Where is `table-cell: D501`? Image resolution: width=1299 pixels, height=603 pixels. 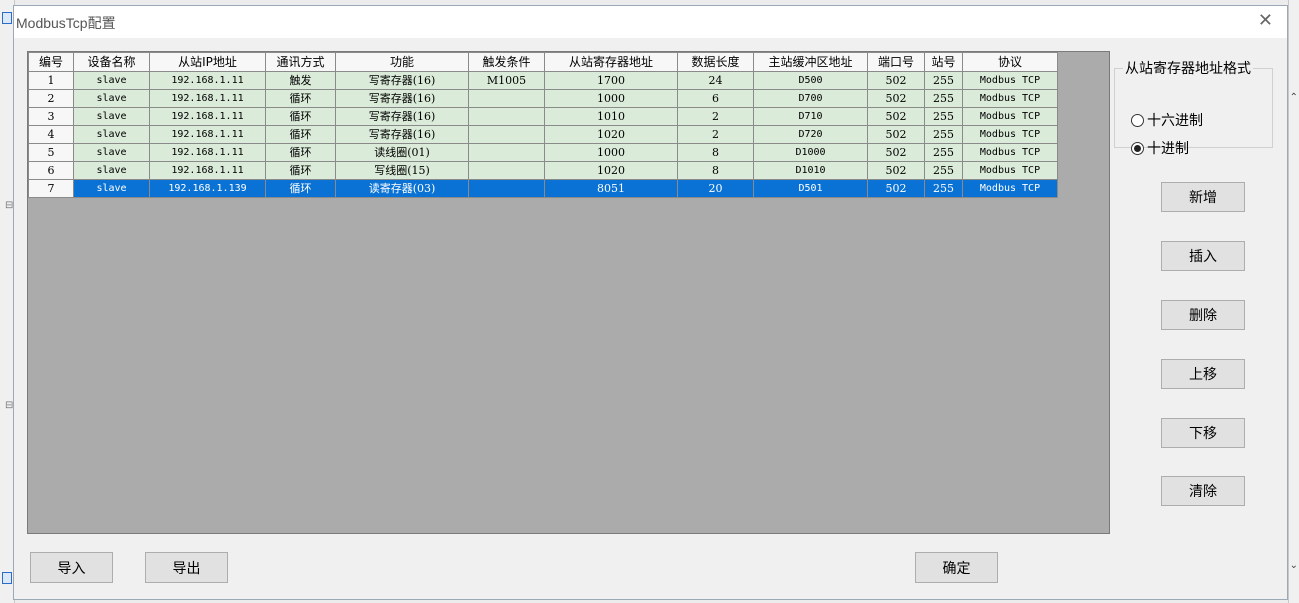
table-cell: D501 is located at coordinates (810, 188).